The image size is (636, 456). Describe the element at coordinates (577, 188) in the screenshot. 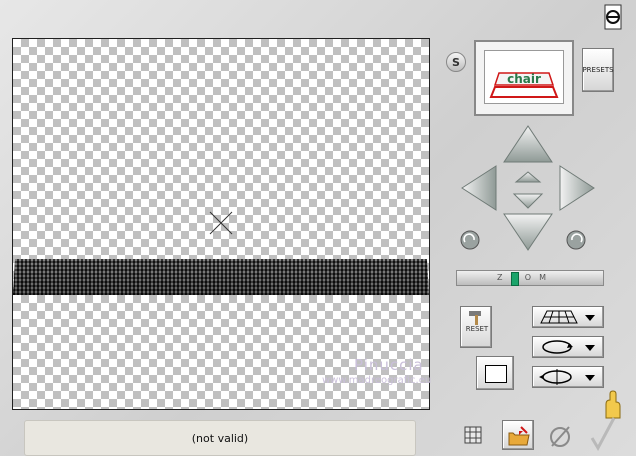

I see `arrow-right-icon` at that location.